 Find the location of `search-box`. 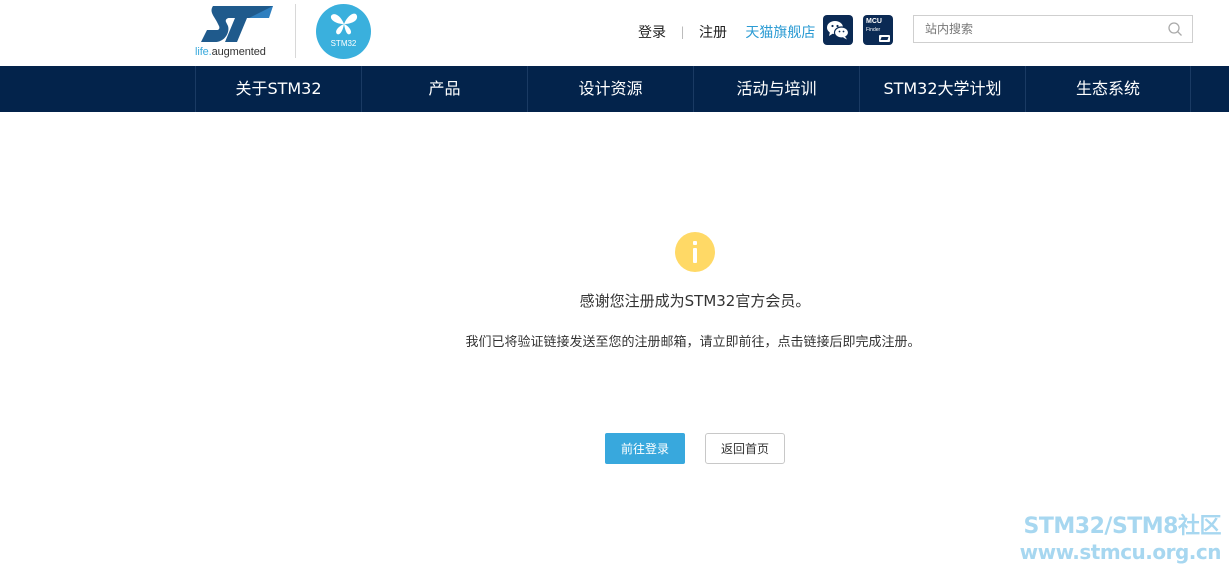

search-box is located at coordinates (1053, 29).